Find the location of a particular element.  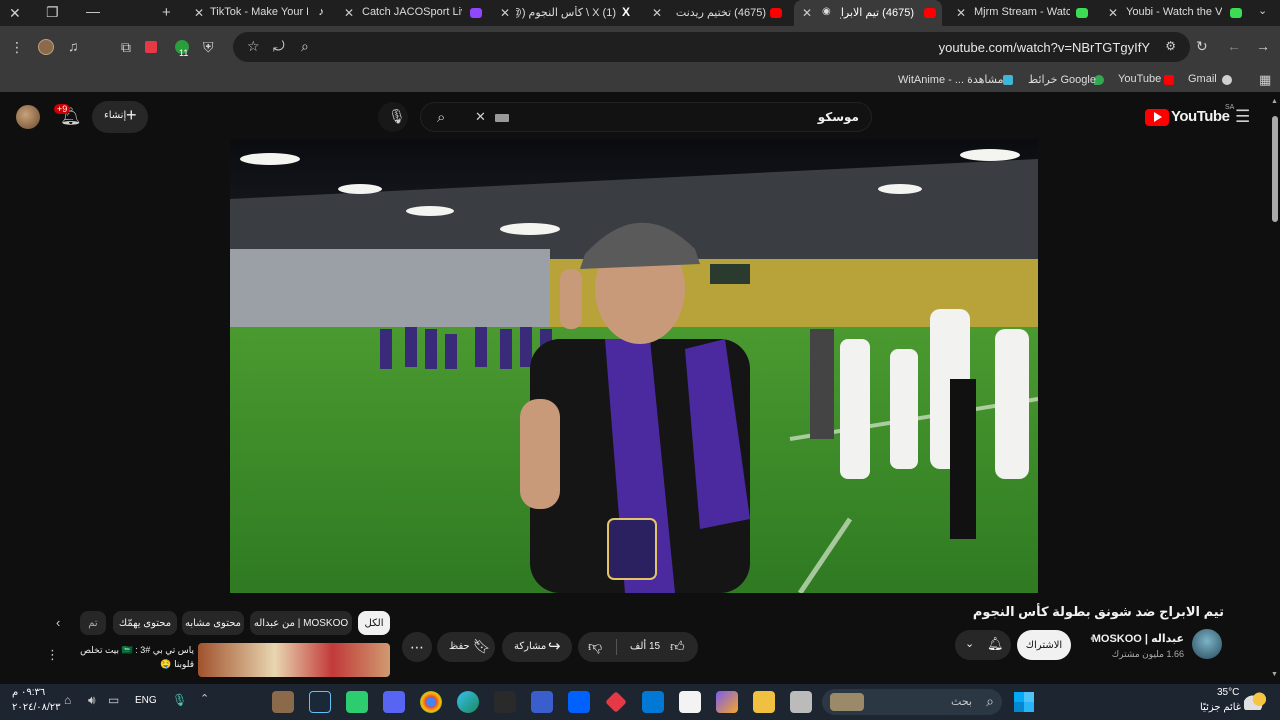

profile-avatar is located at coordinates (46, 47).